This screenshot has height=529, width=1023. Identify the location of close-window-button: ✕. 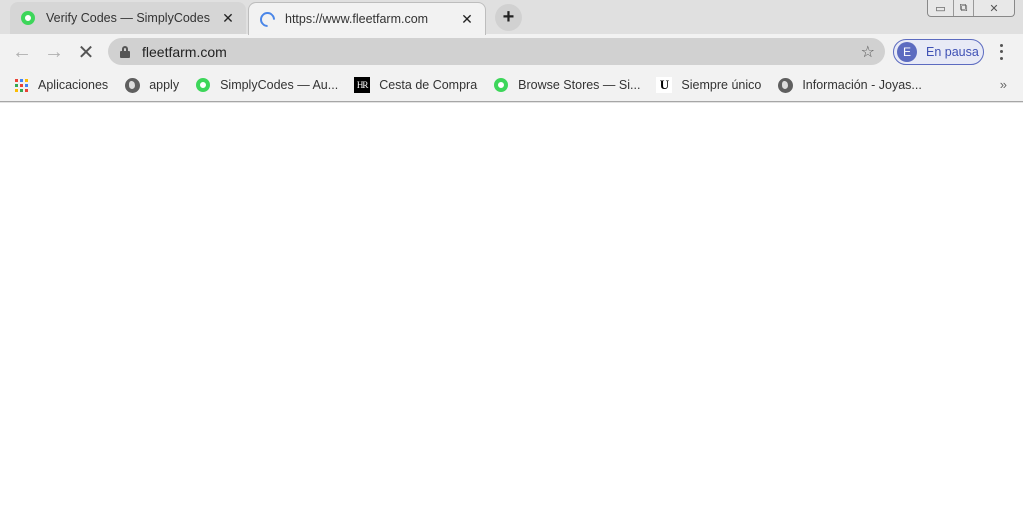
(994, 8).